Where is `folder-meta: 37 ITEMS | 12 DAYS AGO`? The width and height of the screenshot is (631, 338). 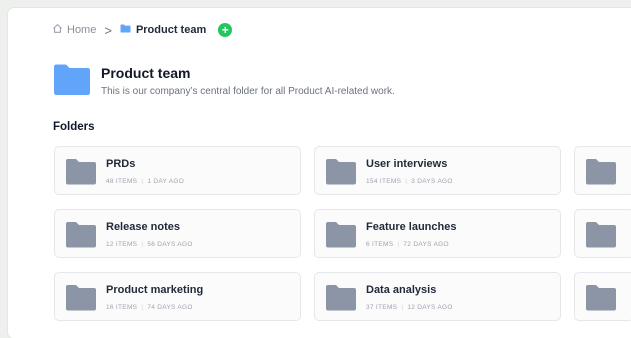
folder-meta: 37 ITEMS | 12 DAYS AGO is located at coordinates (409, 307).